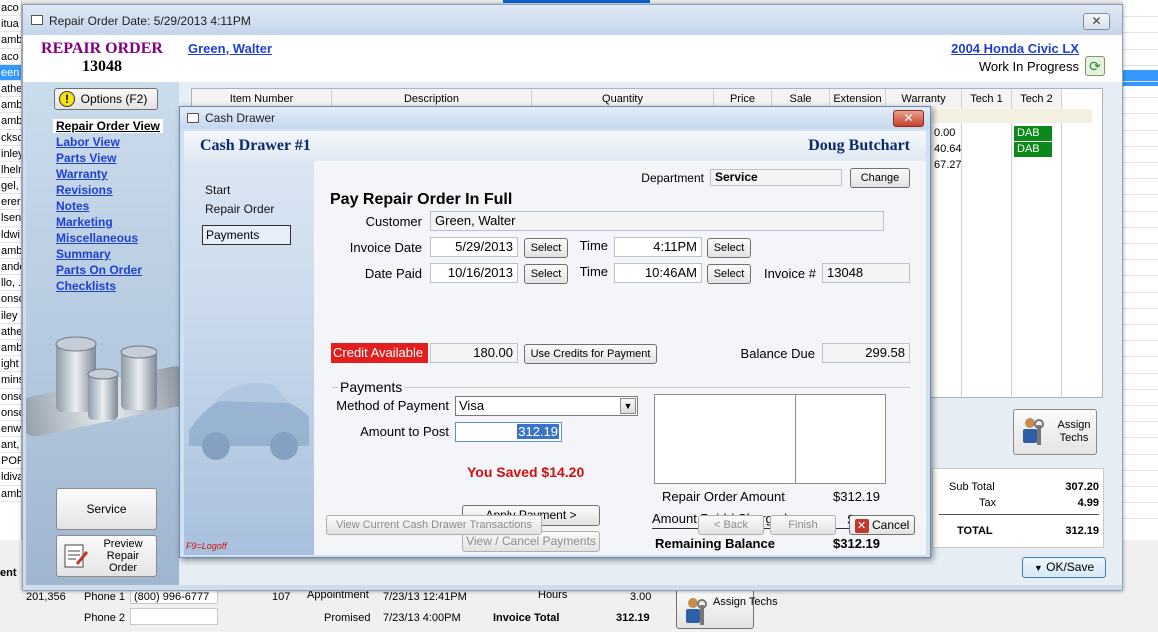 This screenshot has height=632, width=1158. I want to click on window-icon, so click(37, 20).